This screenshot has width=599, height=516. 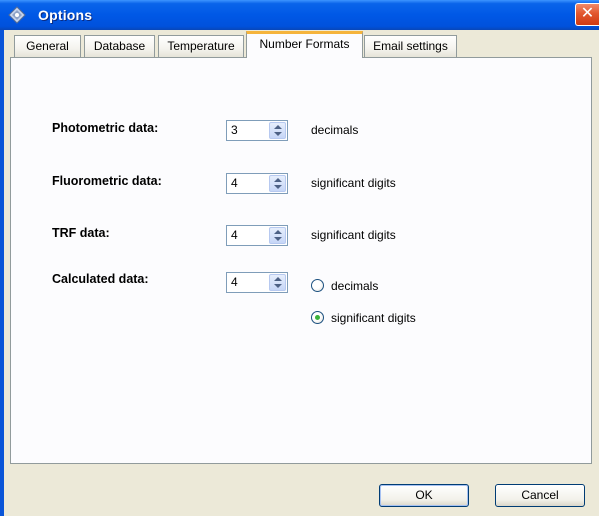 What do you see at coordinates (105, 128) in the screenshot?
I see `photometric-label: Photometric data:` at bounding box center [105, 128].